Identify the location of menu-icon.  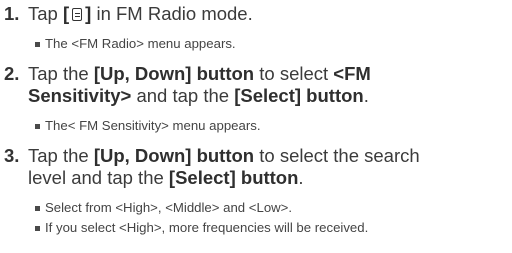
(77, 14).